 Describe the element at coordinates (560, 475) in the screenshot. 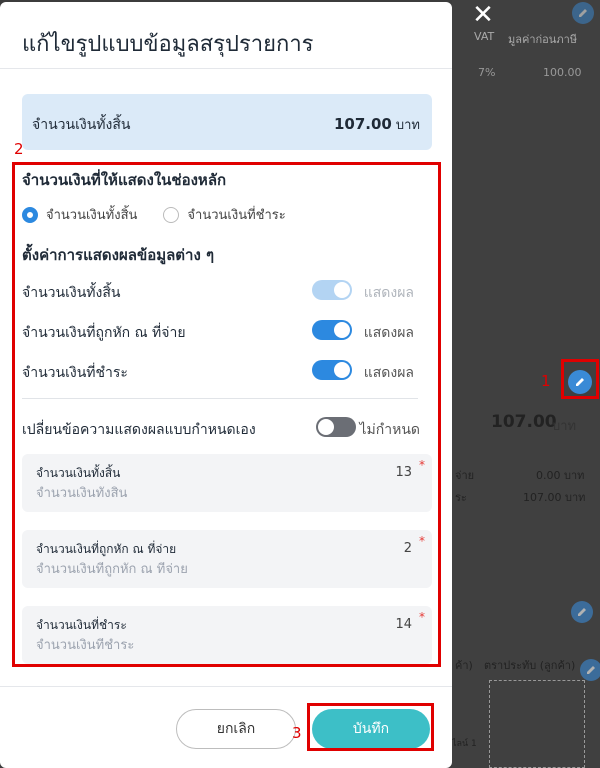

I see `bg-line1-value: 0.00 บาท` at that location.